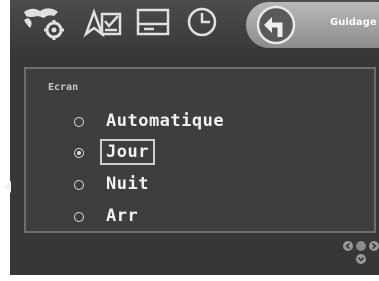  What do you see at coordinates (103, 22) in the screenshot?
I see `navigation-settings-icon` at bounding box center [103, 22].